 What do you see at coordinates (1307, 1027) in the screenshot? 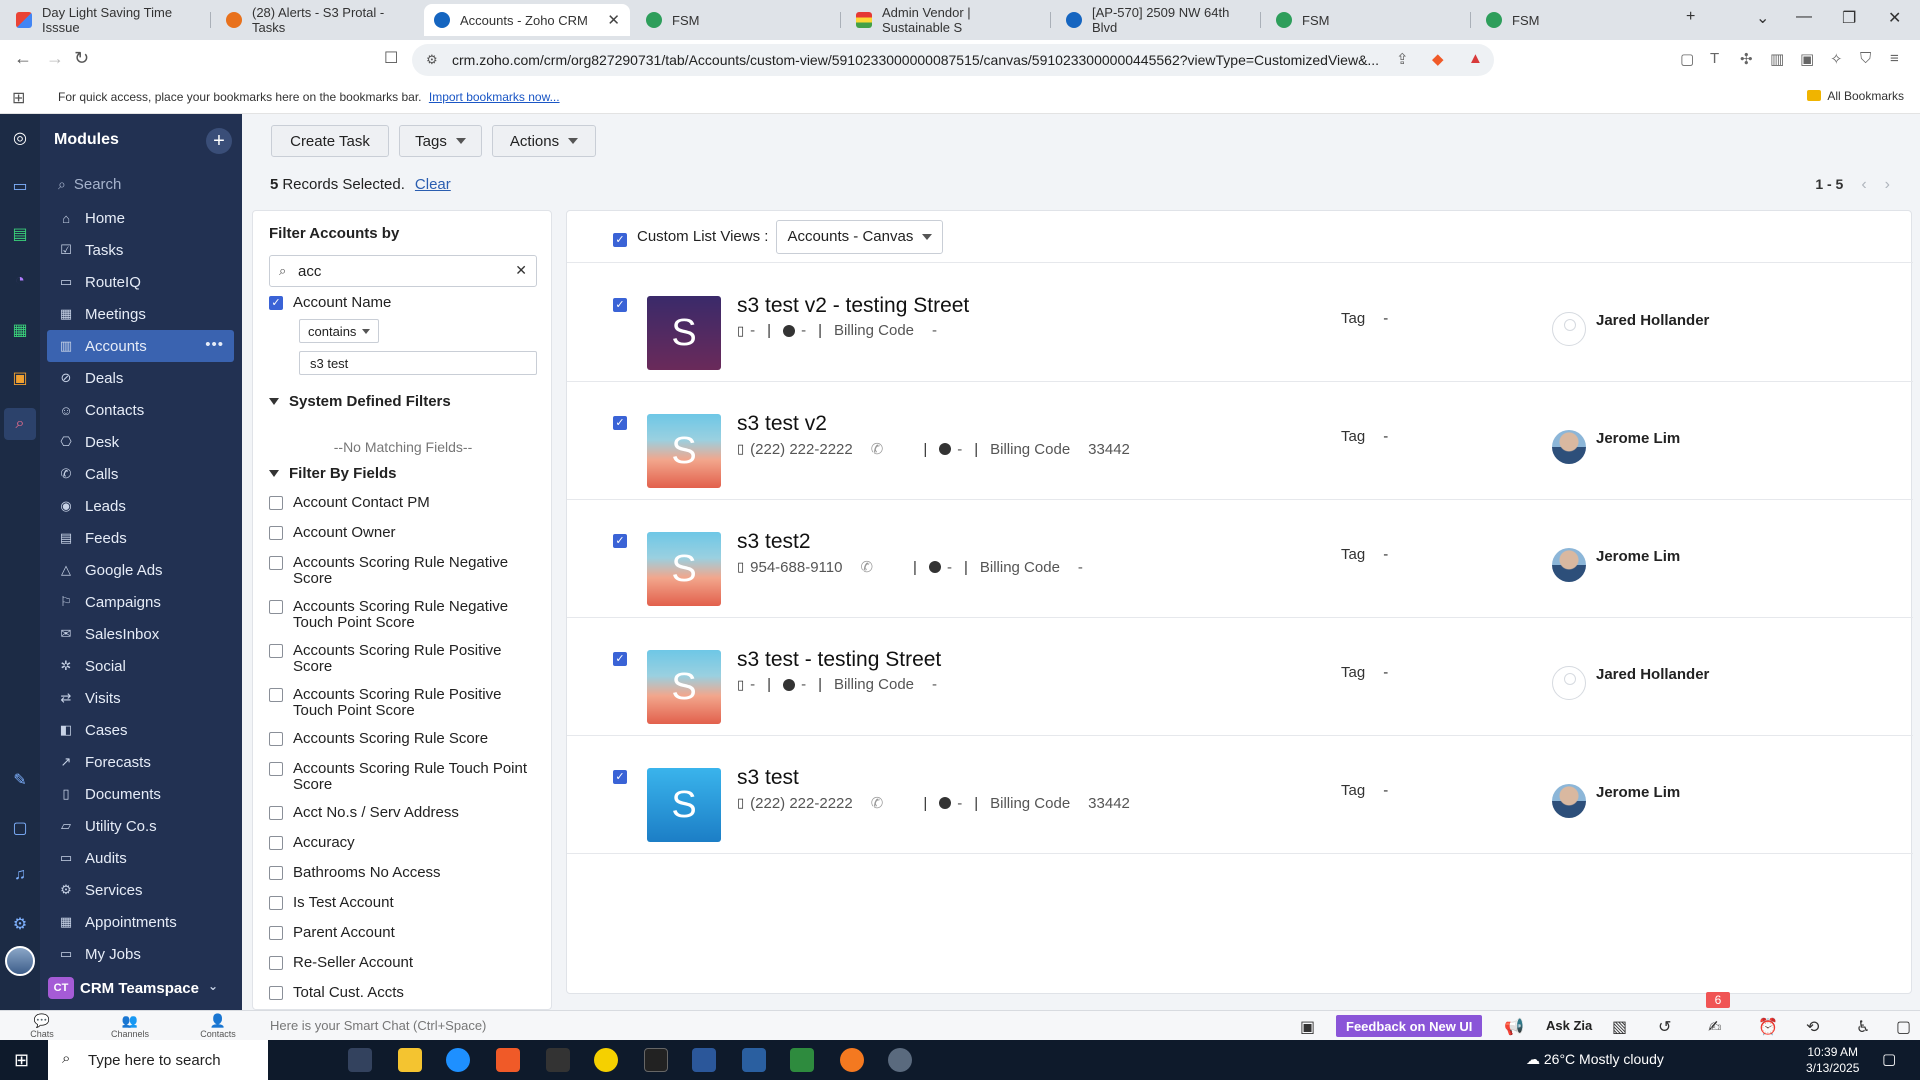
I see `dashboard-icon: ▣` at bounding box center [1307, 1027].